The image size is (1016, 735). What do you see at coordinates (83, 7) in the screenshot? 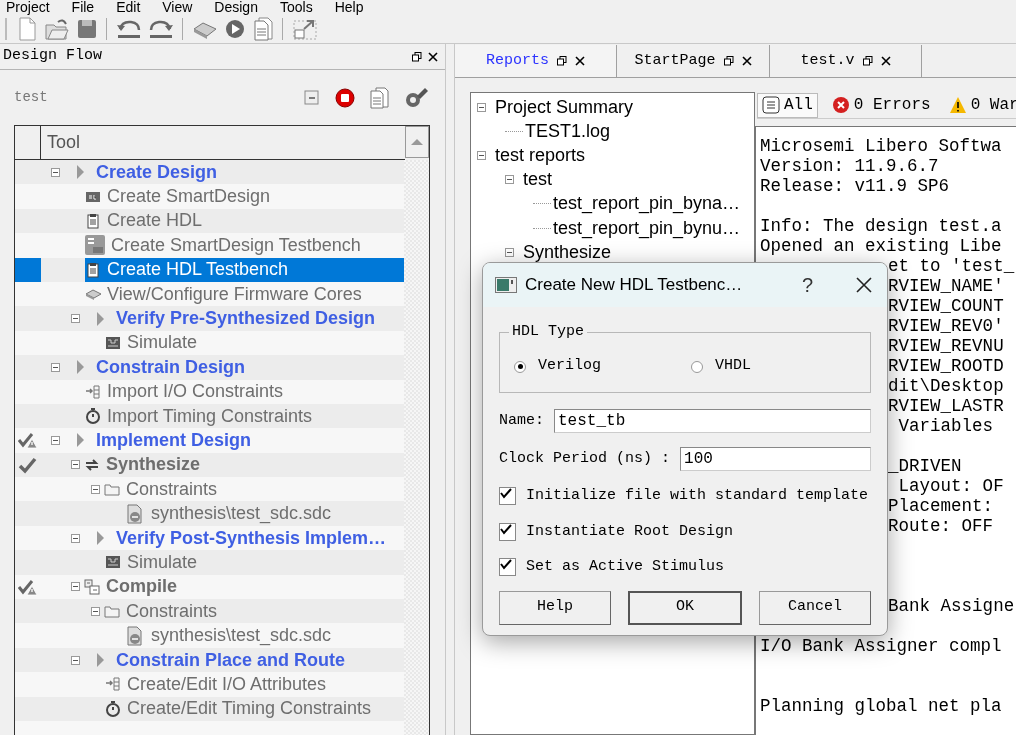
I see `menu-item: File` at bounding box center [83, 7].